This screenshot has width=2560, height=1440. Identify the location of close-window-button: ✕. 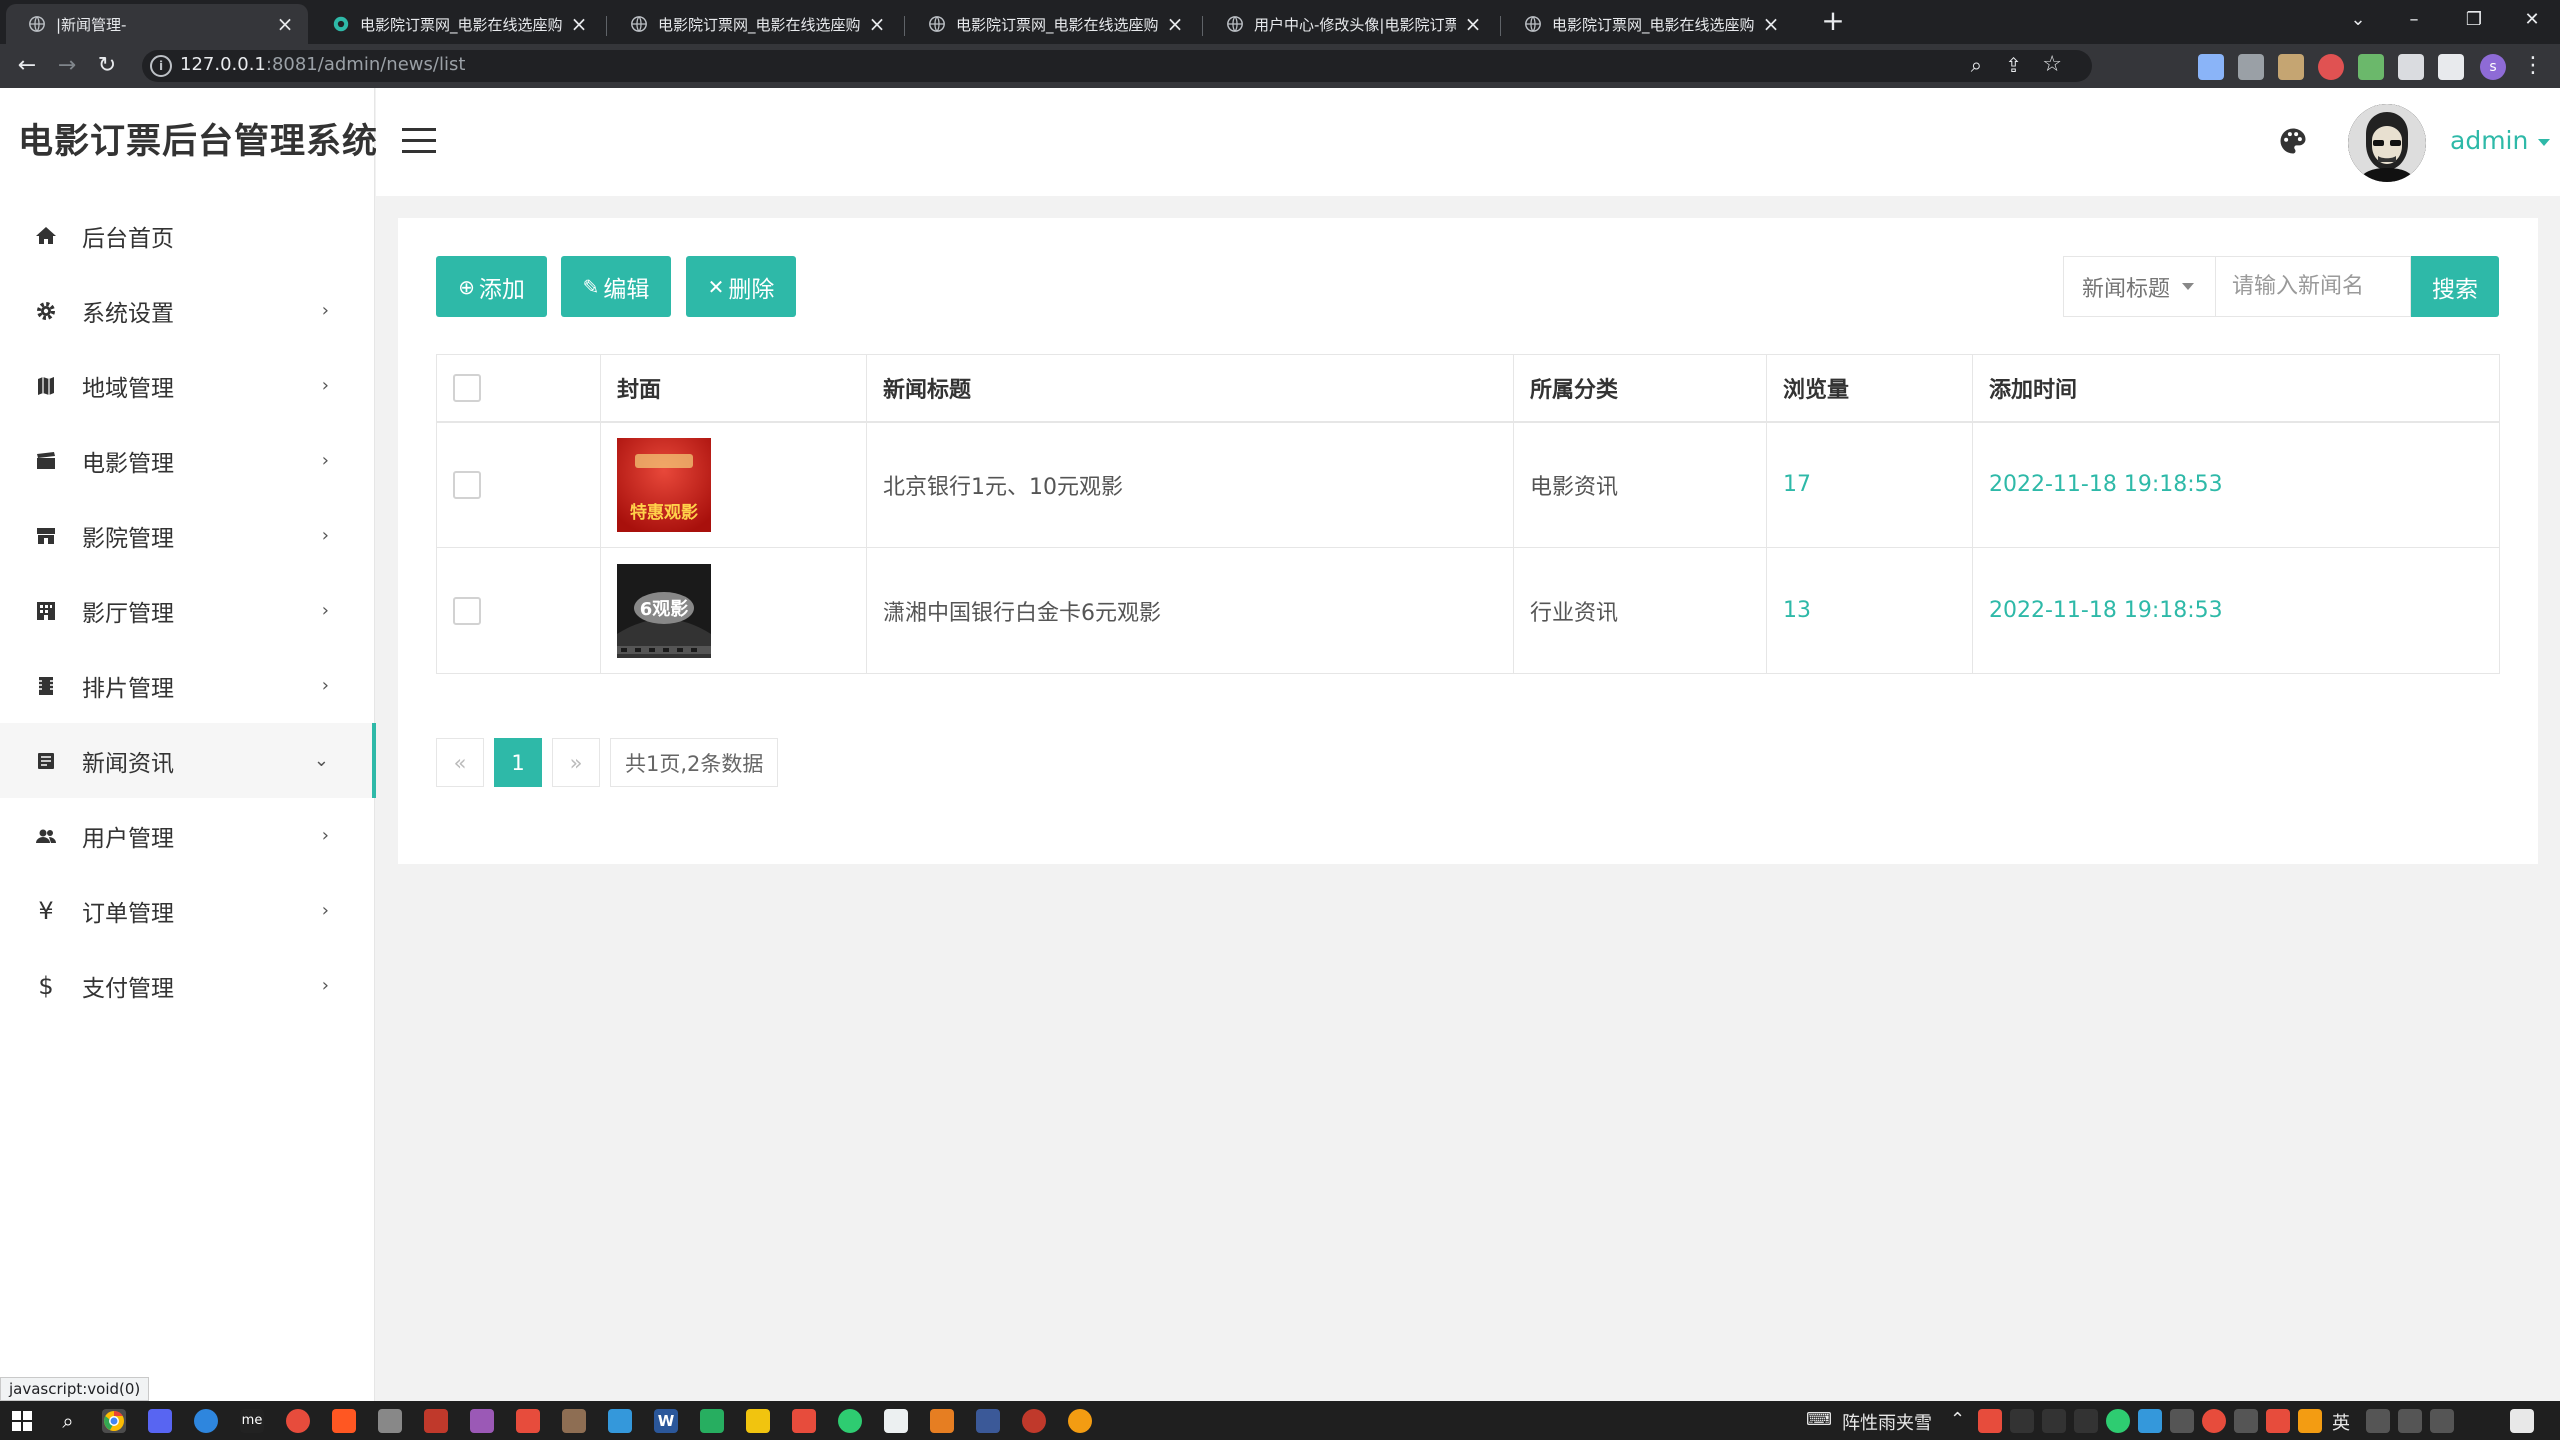
(2532, 20).